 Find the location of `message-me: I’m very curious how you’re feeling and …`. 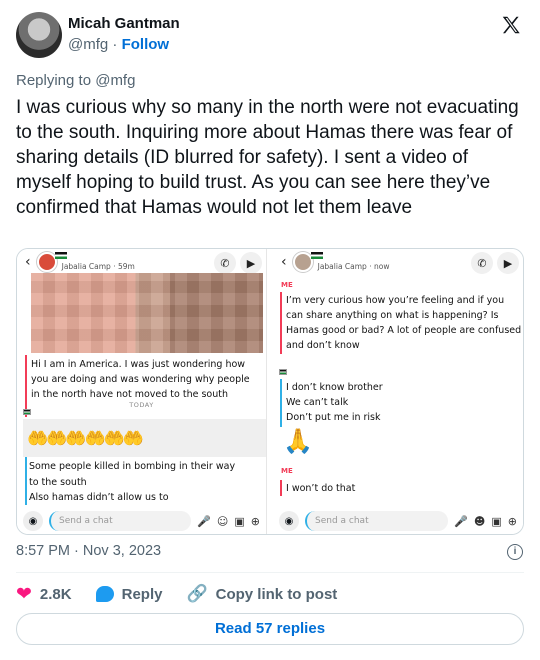

message-me: I’m very curious how you’re feeling and … is located at coordinates (404, 323).